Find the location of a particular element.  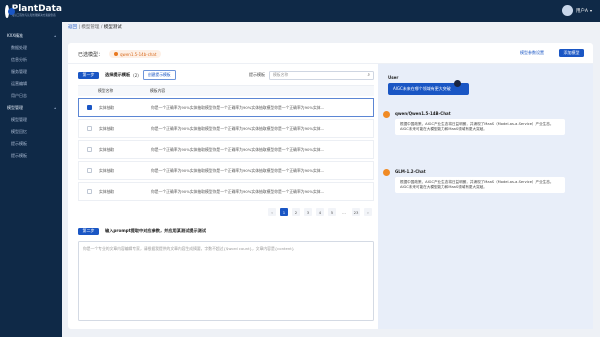

sidebar-item-prompt-template-2: 提示模板 is located at coordinates (31, 156).